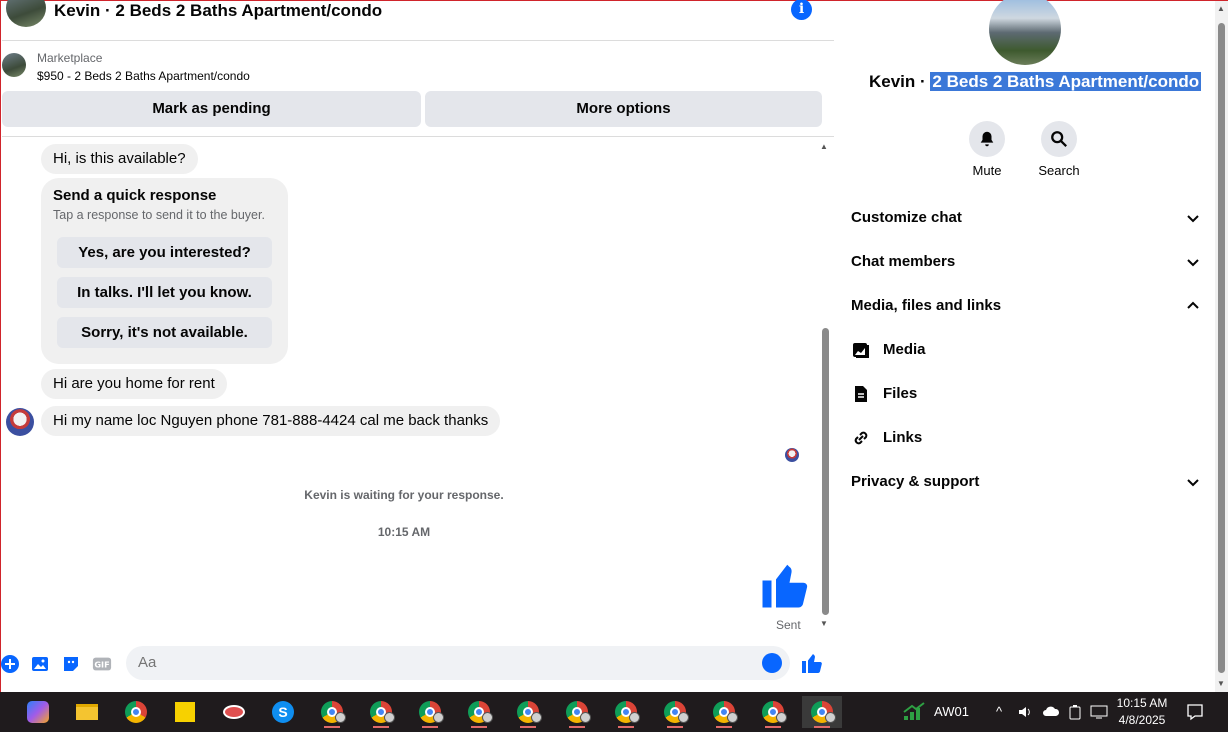 The image size is (1228, 732). I want to click on copilot-icon, so click(38, 712).